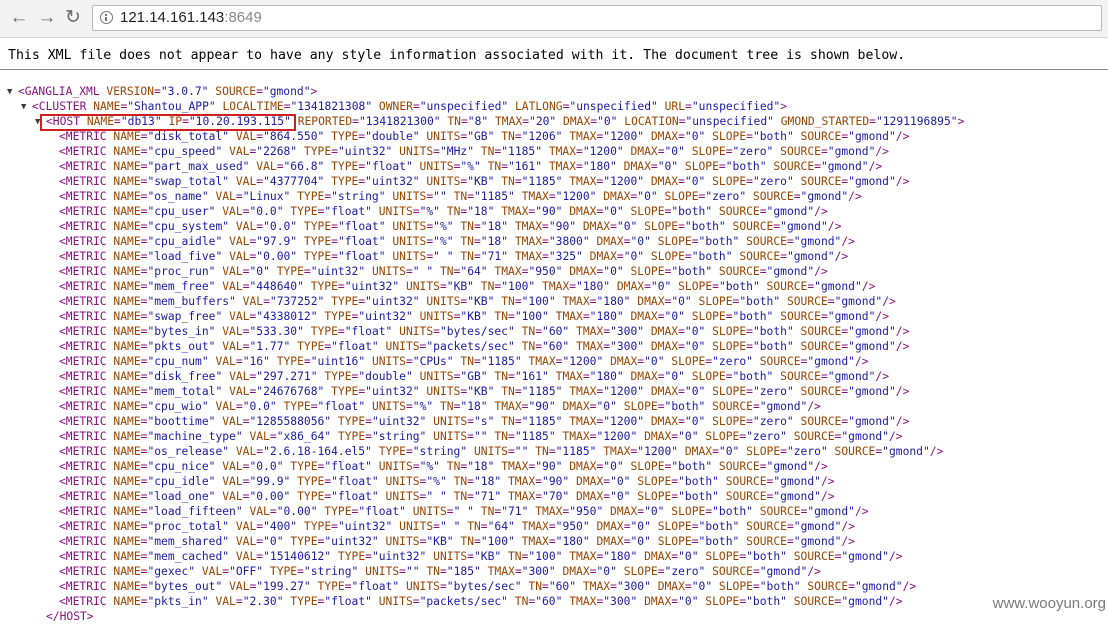  Describe the element at coordinates (287, 316) in the screenshot. I see `xml-attr-value: "4338012"` at that location.